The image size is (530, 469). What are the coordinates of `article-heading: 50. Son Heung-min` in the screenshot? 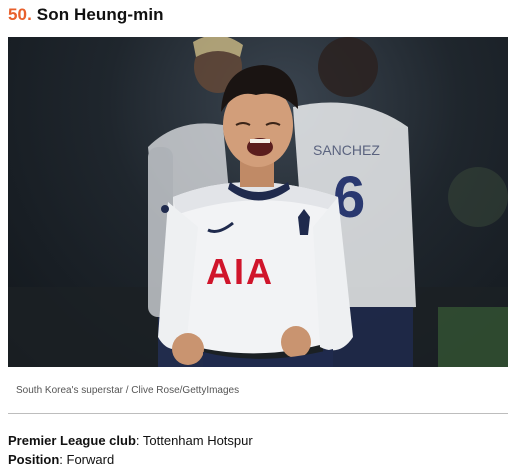 It's located at (86, 15).